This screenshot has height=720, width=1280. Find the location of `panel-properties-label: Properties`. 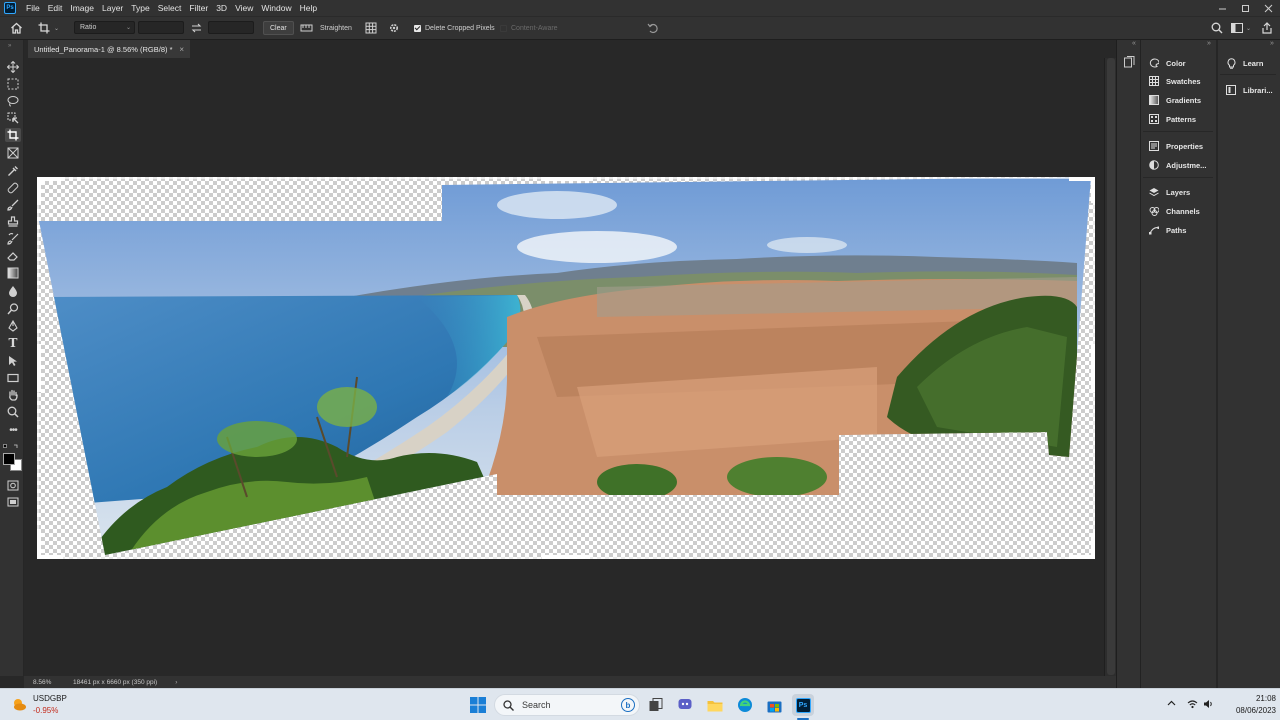

panel-properties-label: Properties is located at coordinates (1185, 146).